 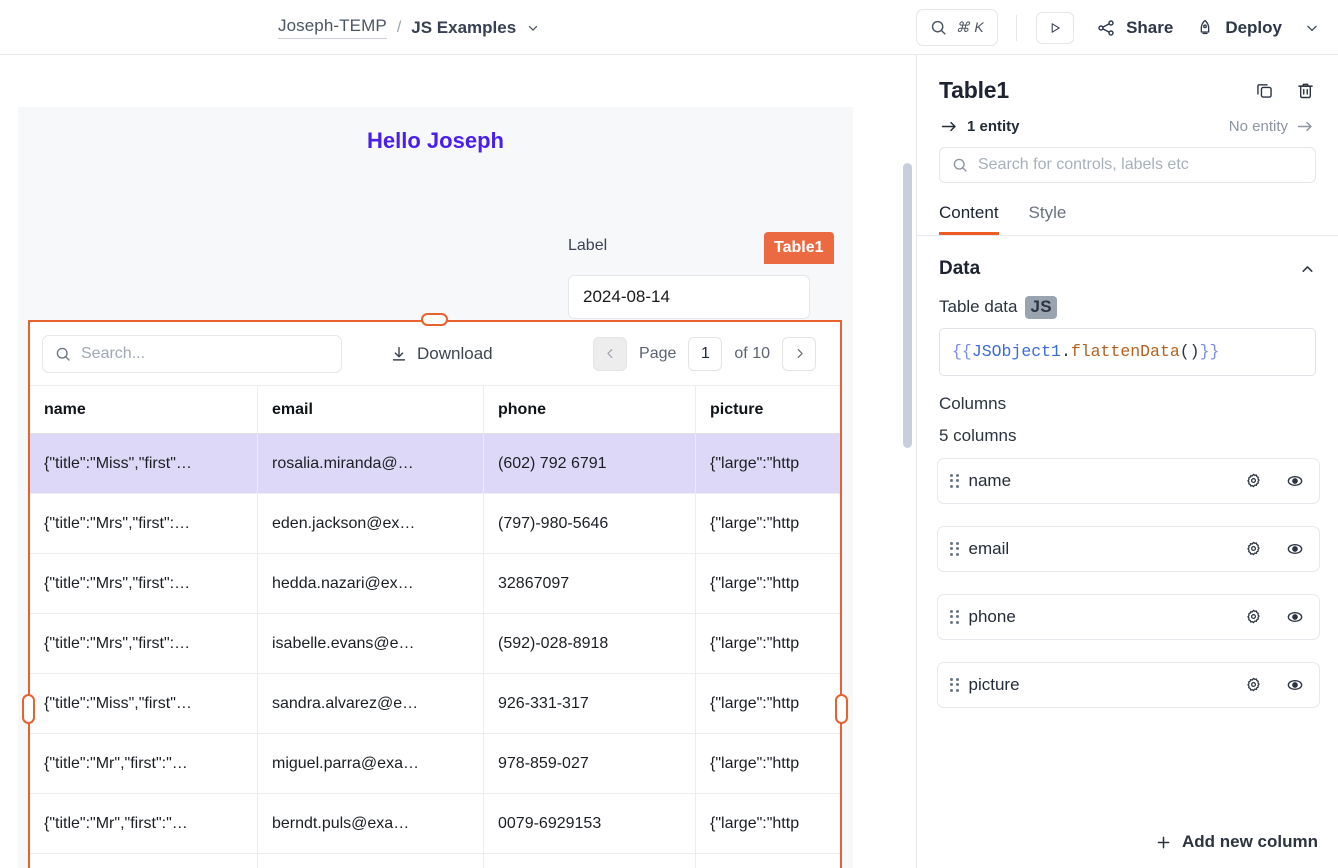 I want to click on page-label: Page, so click(x=658, y=353).